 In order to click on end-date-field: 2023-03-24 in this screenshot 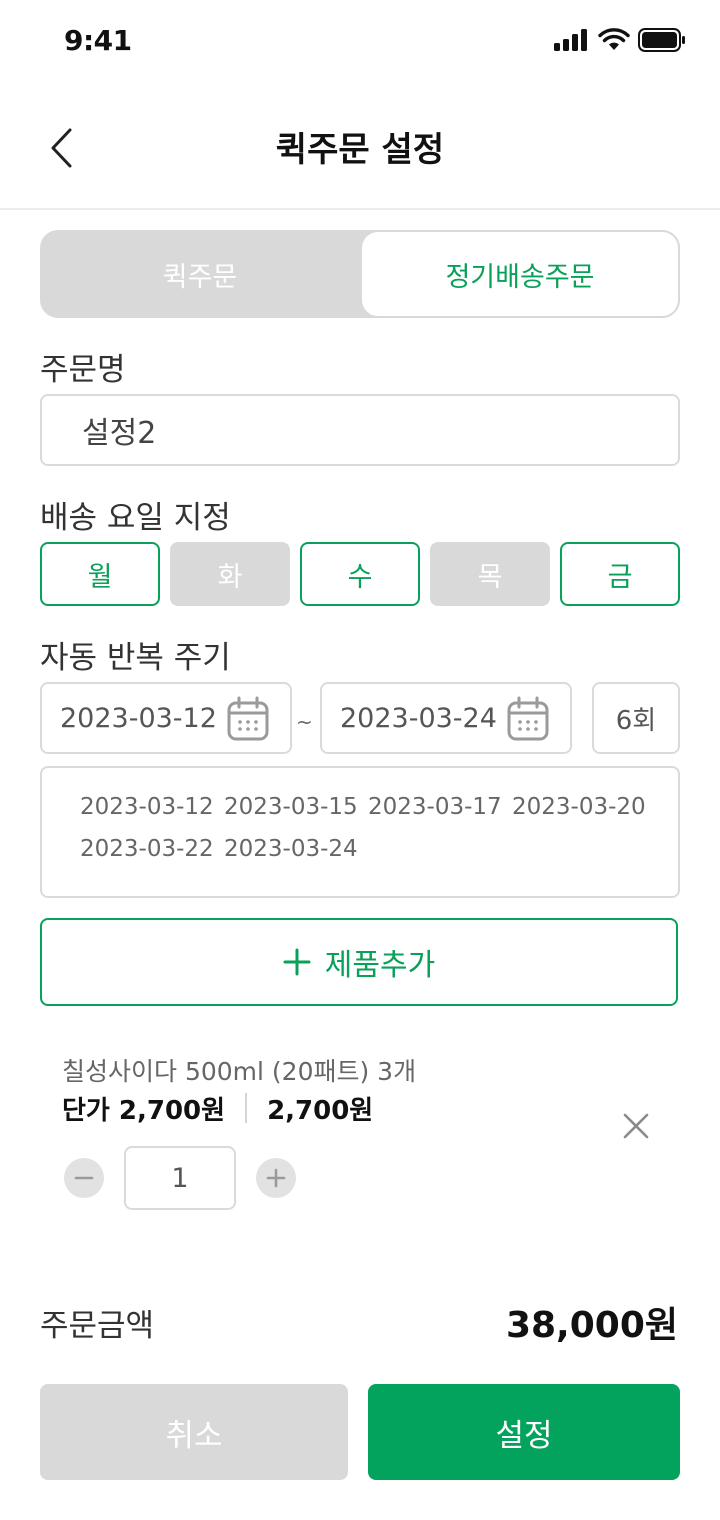, I will do `click(446, 718)`.